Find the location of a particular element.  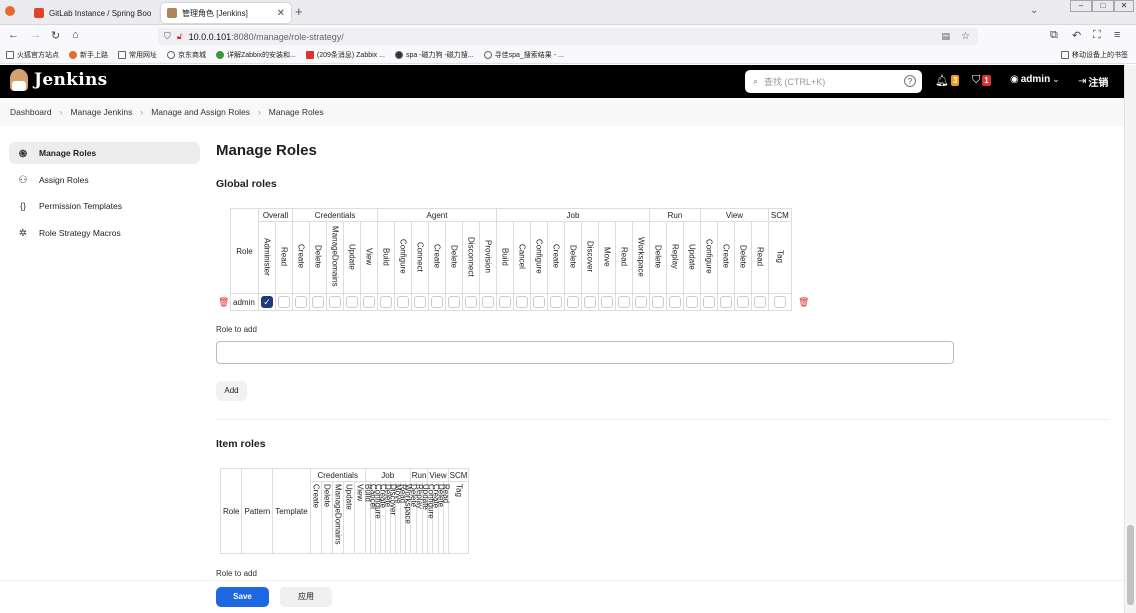

reader-view-icon: ▤ is located at coordinates (945, 36).